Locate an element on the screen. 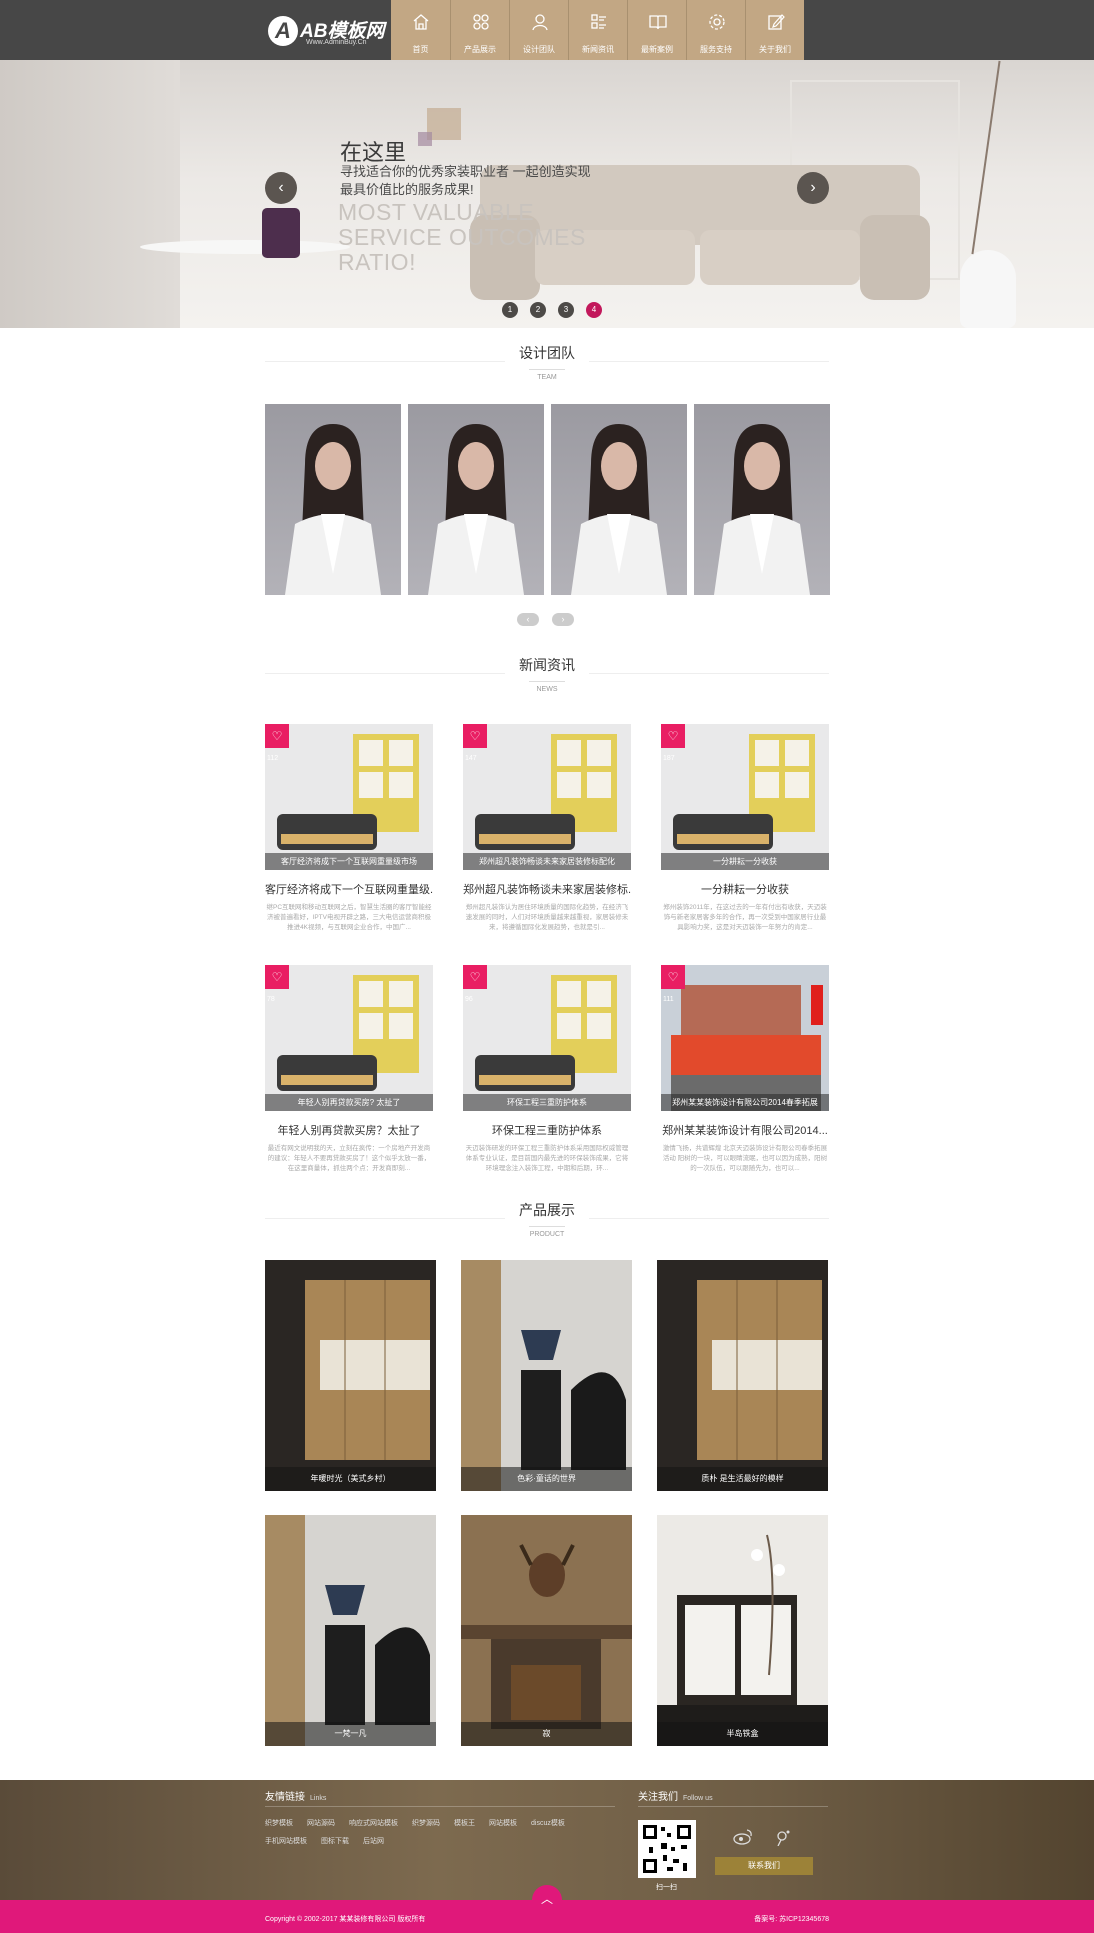  banner-dot-3: 3 is located at coordinates (566, 310).